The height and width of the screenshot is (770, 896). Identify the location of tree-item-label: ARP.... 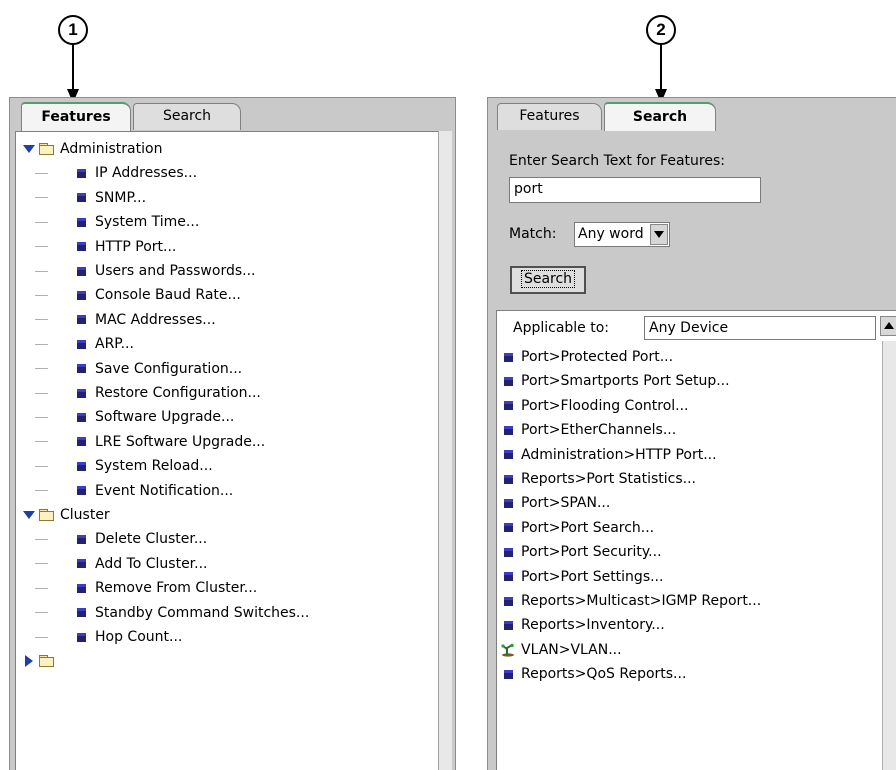
(114, 344).